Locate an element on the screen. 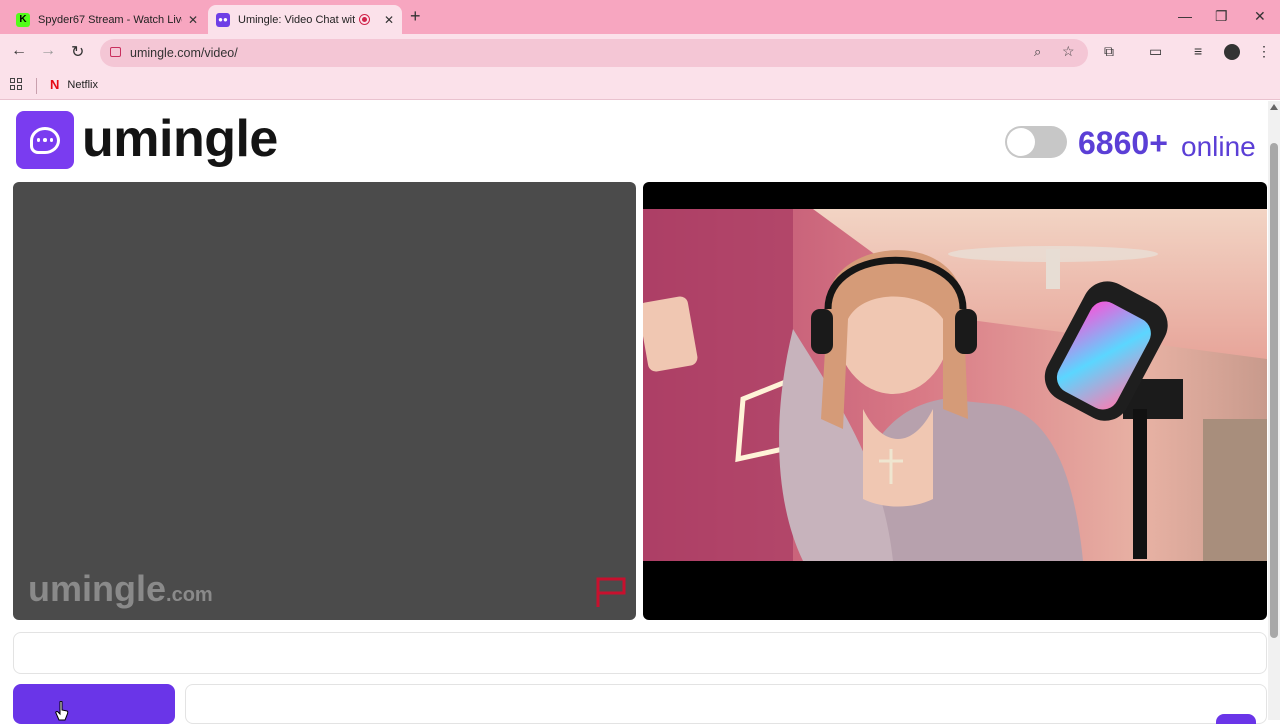 The width and height of the screenshot is (1280, 724). bookmark-label: Netflix is located at coordinates (82, 84).